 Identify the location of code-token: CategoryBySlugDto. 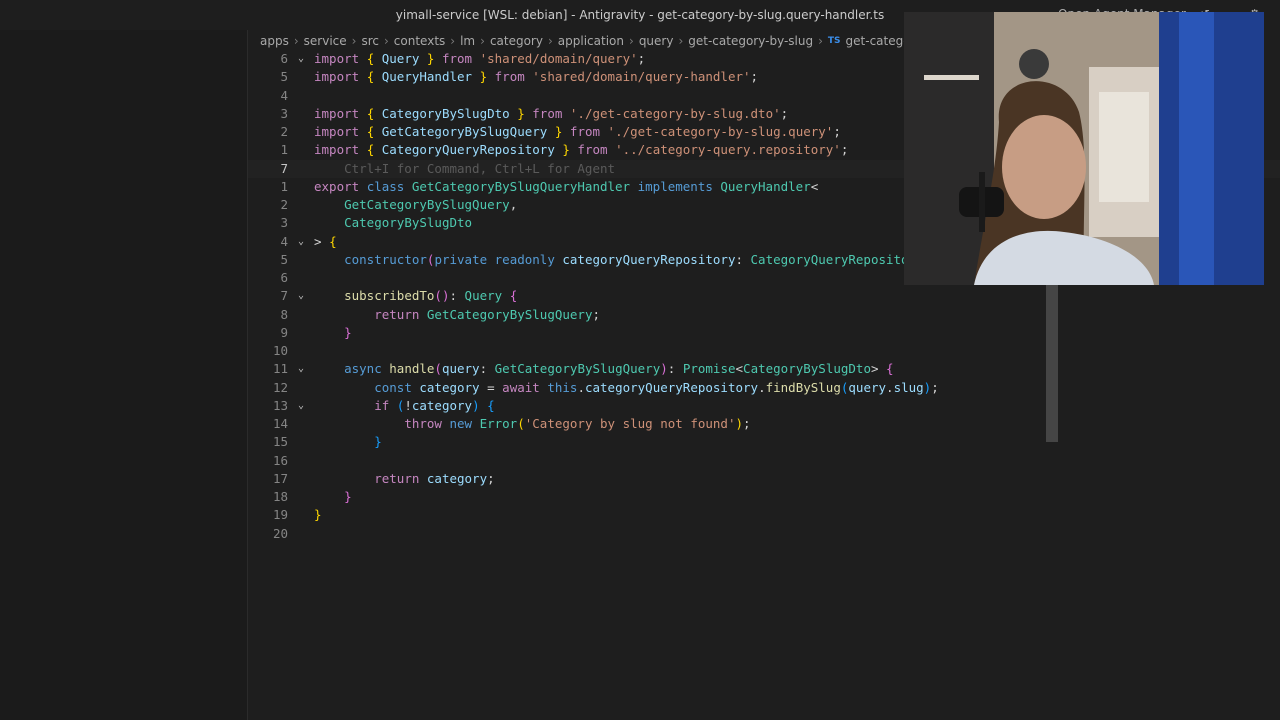
(445, 113).